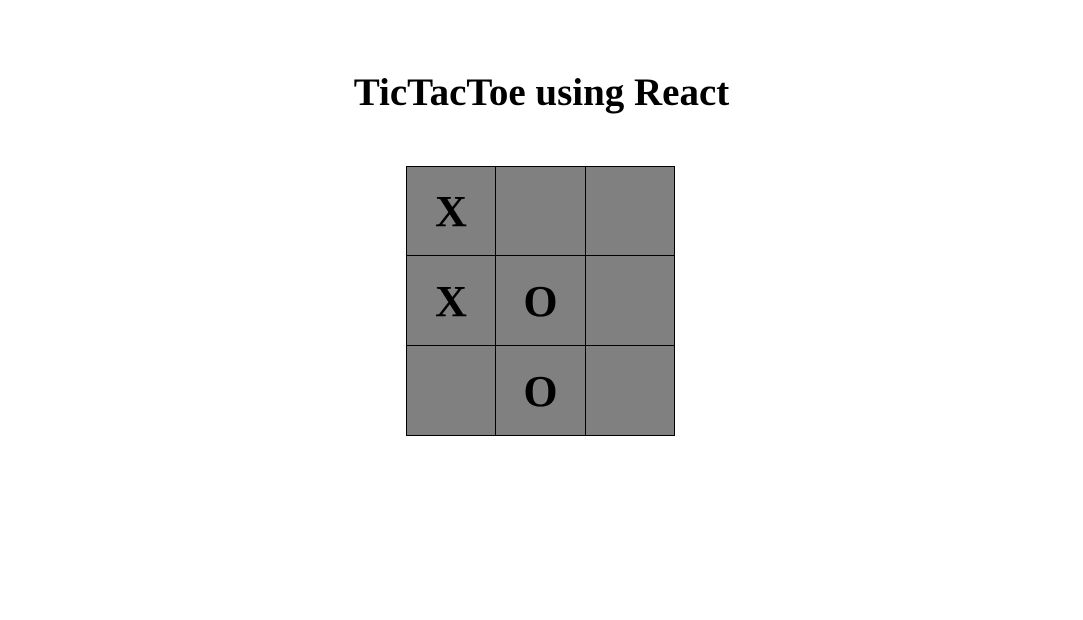 The image size is (1083, 620). Describe the element at coordinates (540, 390) in the screenshot. I see `board-cell-7: O` at that location.